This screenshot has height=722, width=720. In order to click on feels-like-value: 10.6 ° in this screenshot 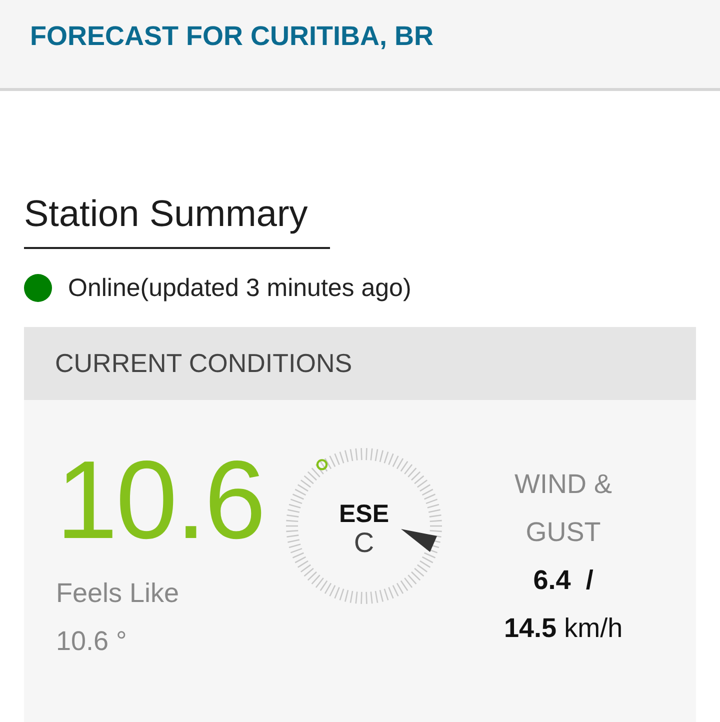, I will do `click(91, 641)`.